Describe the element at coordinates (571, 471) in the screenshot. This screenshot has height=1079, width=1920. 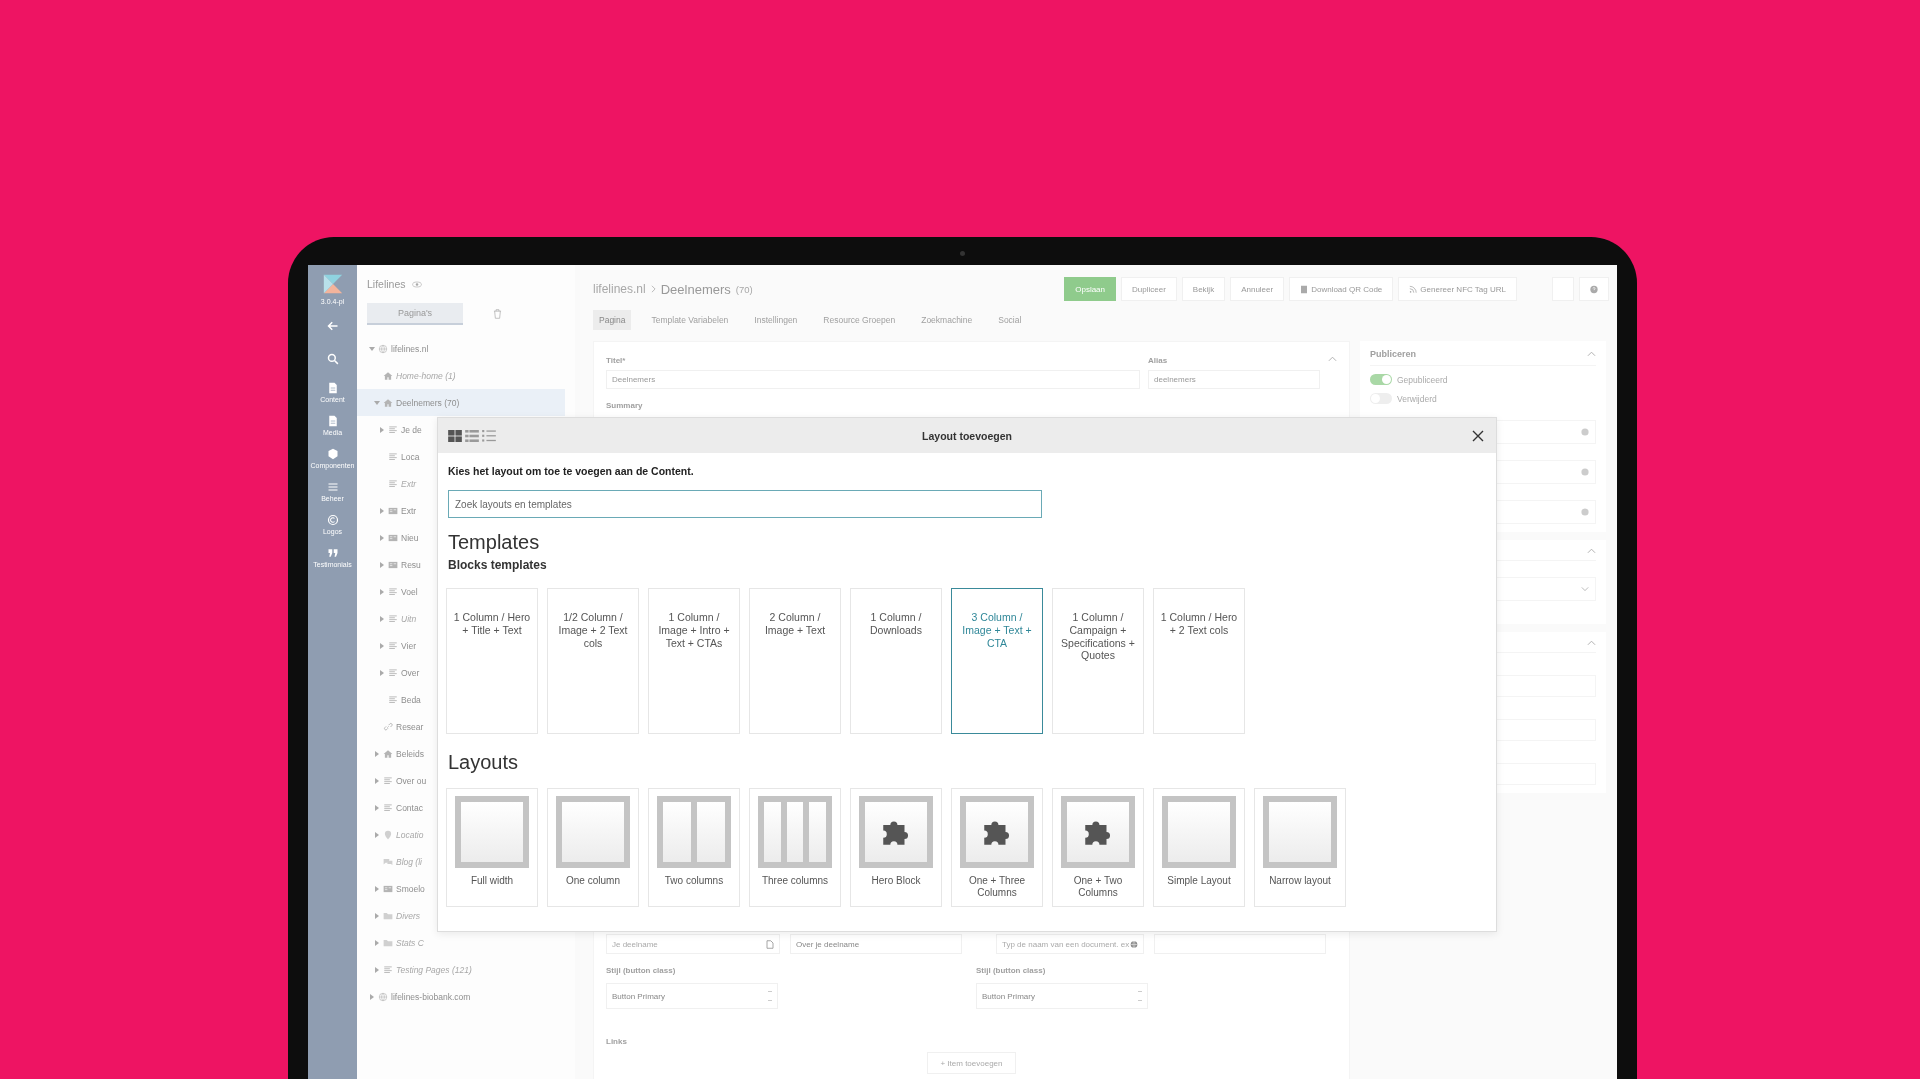
I see `dialog-instruction: Kies het layout om toe te voegen aan de Content.` at that location.